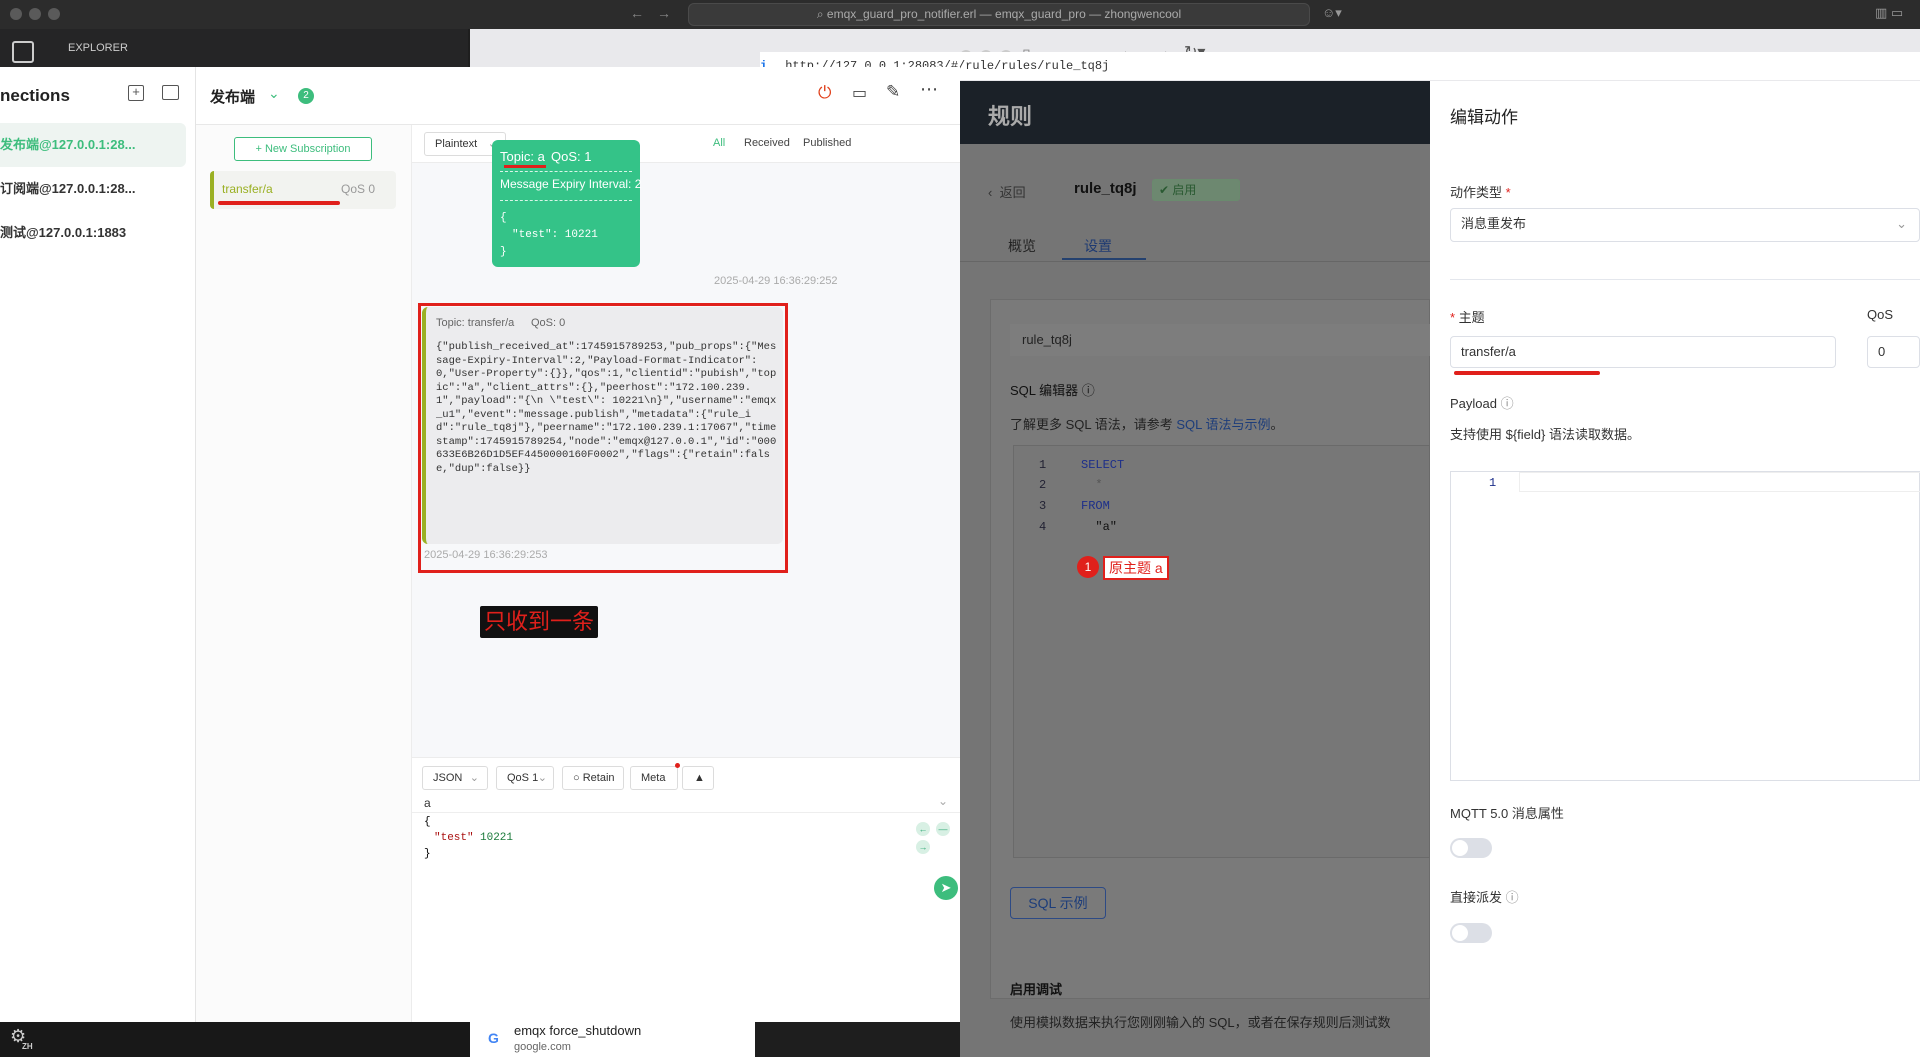 This screenshot has height=1057, width=1920. Describe the element at coordinates (821, 14) in the screenshot. I see `search-icon: ⌕` at that location.